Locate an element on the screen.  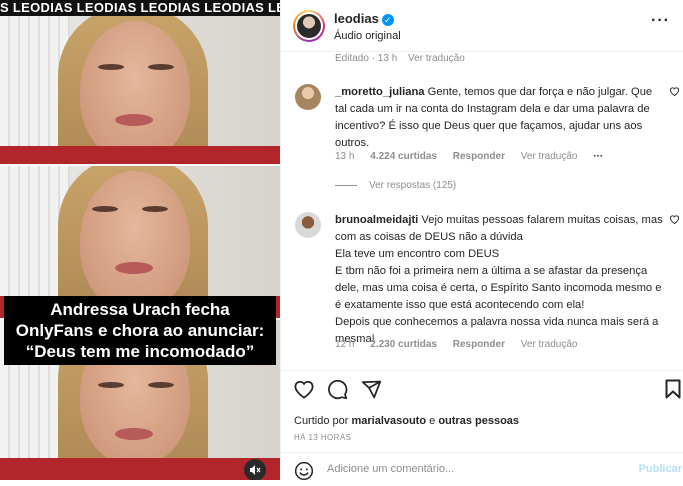
caption-translate-link: Ver tradução is located at coordinates (436, 58).